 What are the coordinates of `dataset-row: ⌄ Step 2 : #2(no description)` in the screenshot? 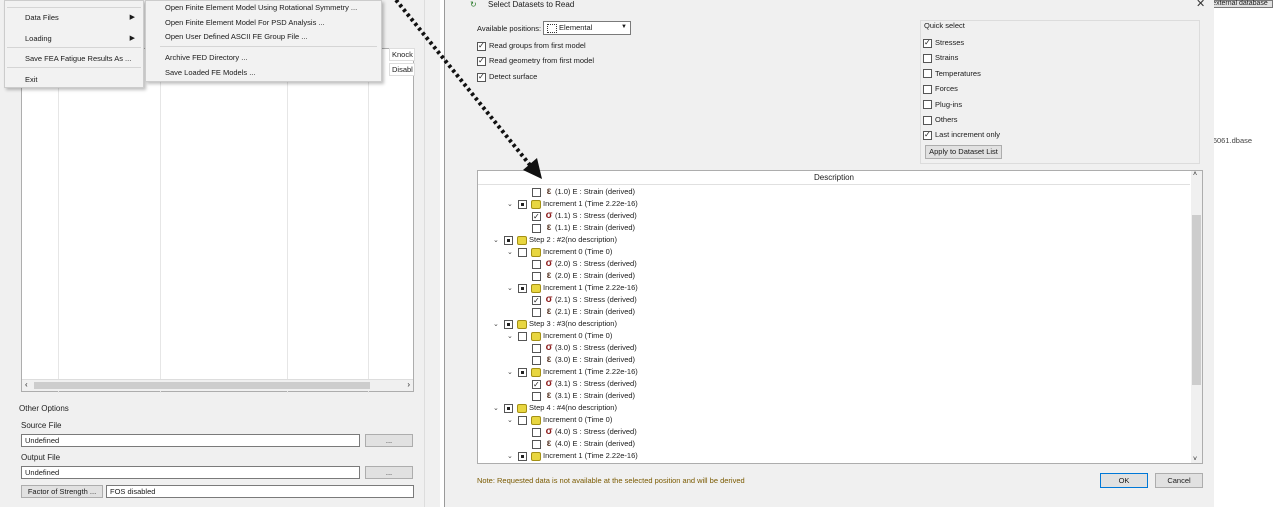 It's located at (555, 240).